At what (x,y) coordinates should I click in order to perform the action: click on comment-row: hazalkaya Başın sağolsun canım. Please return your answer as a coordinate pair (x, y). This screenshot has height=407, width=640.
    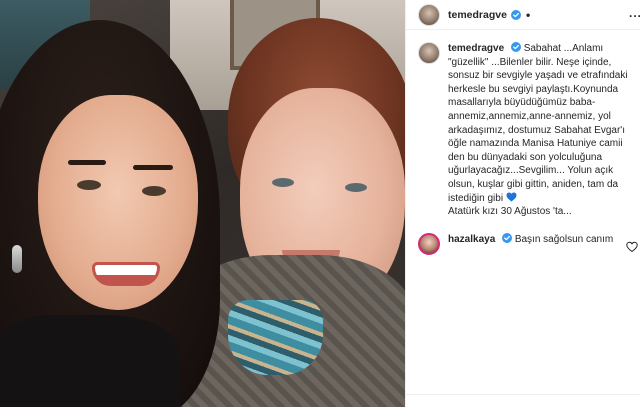
    Looking at the image, I should click on (529, 243).